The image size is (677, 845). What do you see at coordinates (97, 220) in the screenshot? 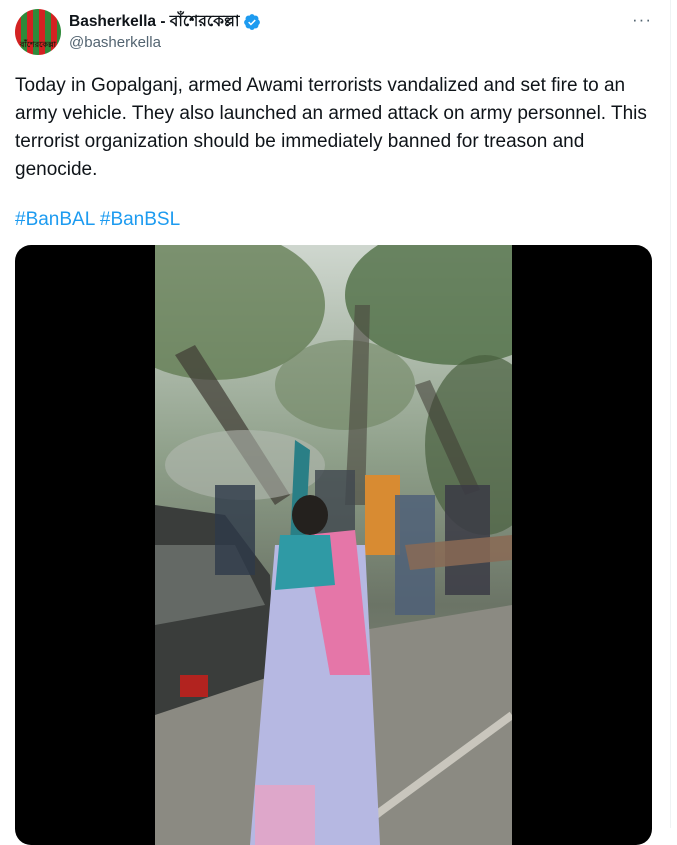
I see `tweet-hashtags: #BanBAL #BanBSL` at bounding box center [97, 220].